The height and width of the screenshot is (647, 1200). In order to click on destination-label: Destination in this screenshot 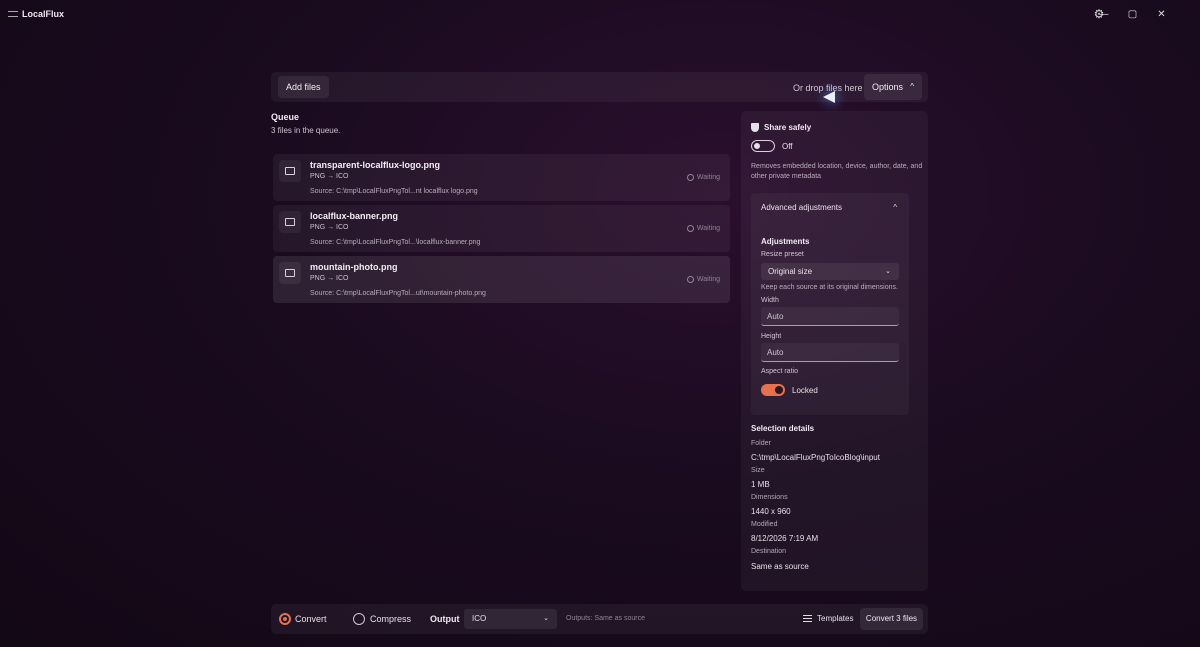, I will do `click(769, 551)`.